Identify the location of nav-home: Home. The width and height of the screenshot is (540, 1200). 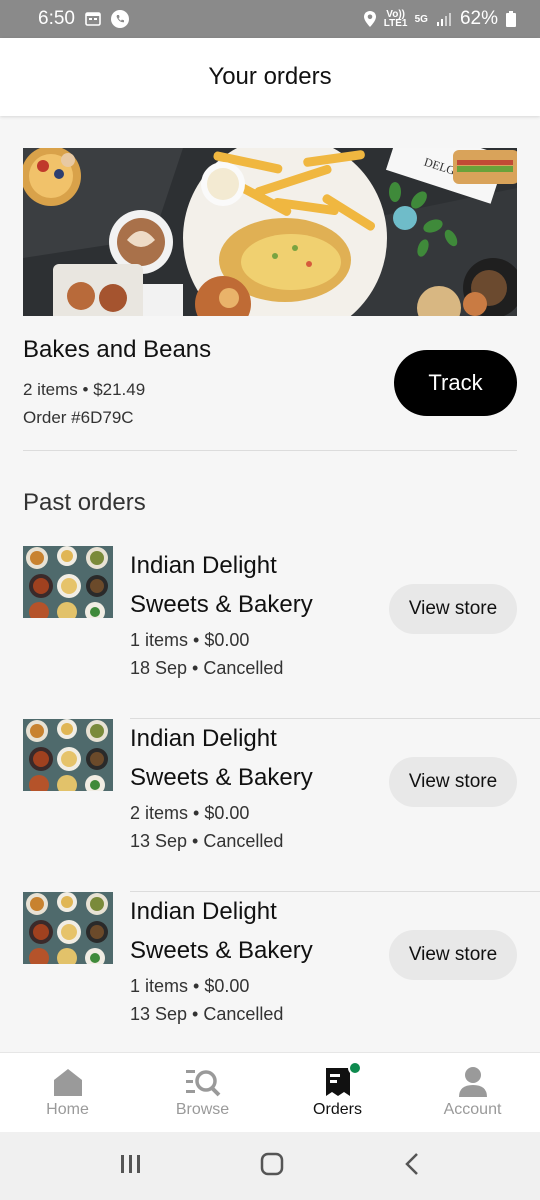
(67, 1092).